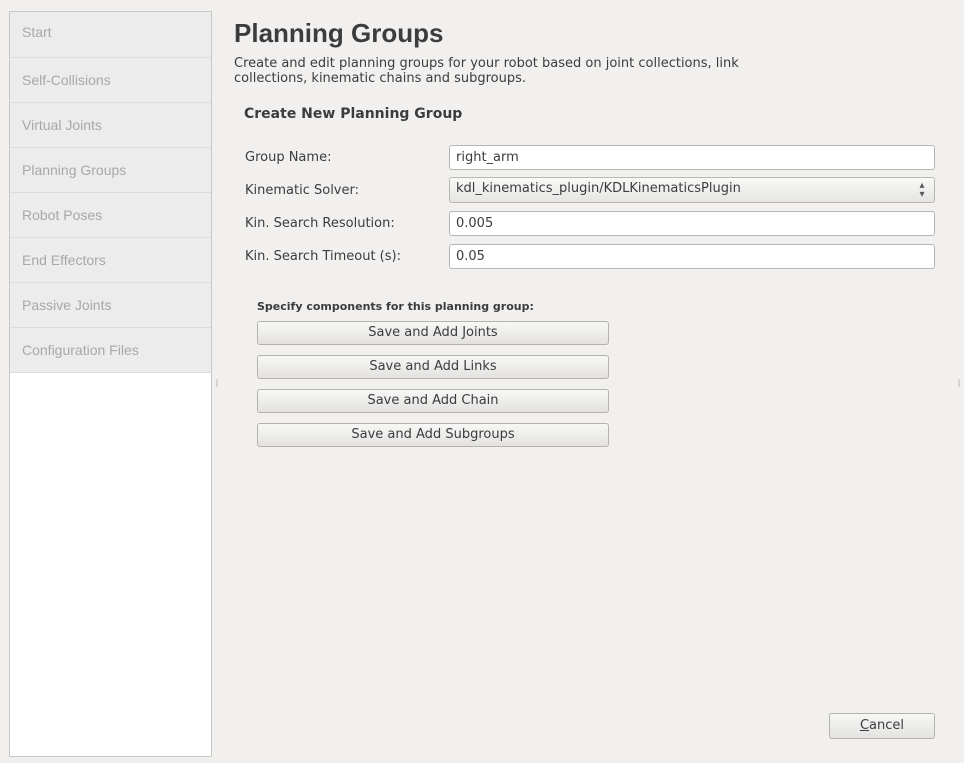 The width and height of the screenshot is (964, 763). What do you see at coordinates (433, 401) in the screenshot?
I see `save-add-chain-button: Save and Add Chain` at bounding box center [433, 401].